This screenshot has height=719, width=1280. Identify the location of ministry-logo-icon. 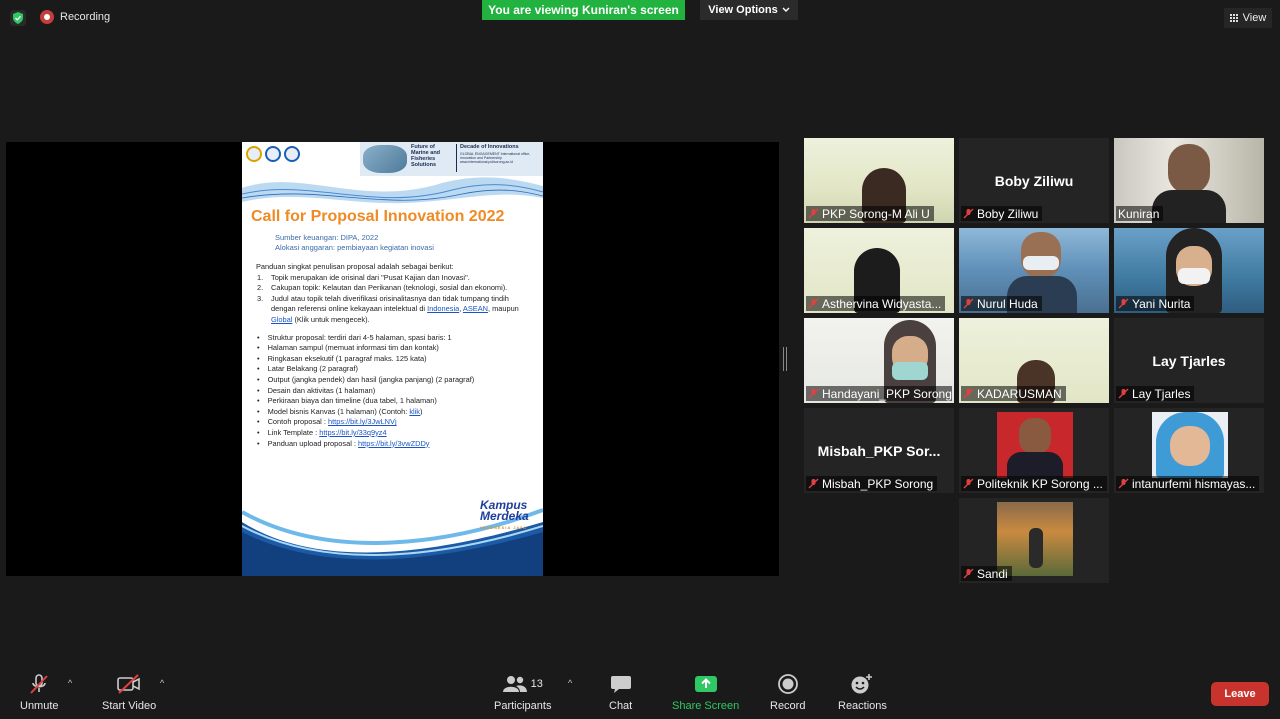
(273, 154).